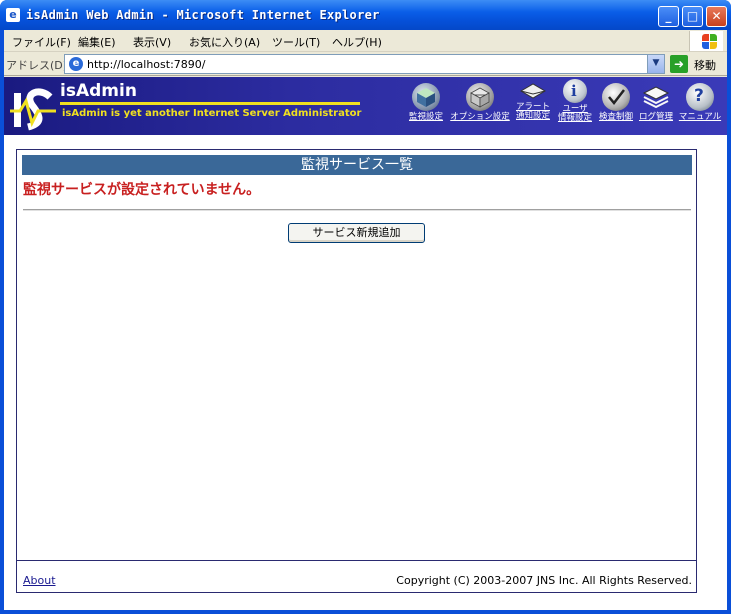 Image resolution: width=731 pixels, height=614 pixels. I want to click on app-name: isAdmin, so click(98, 91).